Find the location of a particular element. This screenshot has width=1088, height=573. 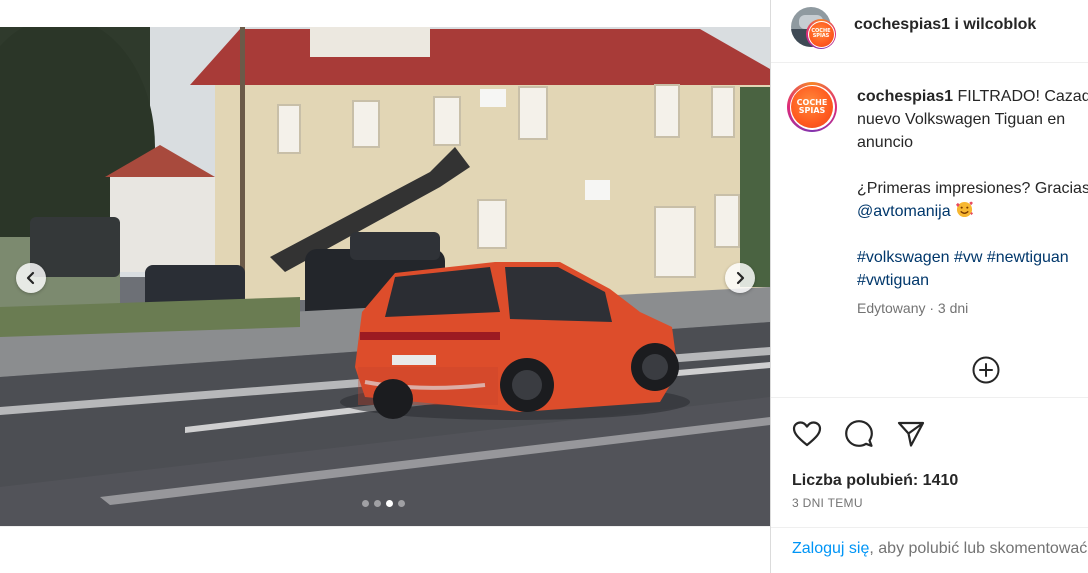

caption-text-line2: nuevo Volkswagen Tiguan en is located at coordinates (961, 119).